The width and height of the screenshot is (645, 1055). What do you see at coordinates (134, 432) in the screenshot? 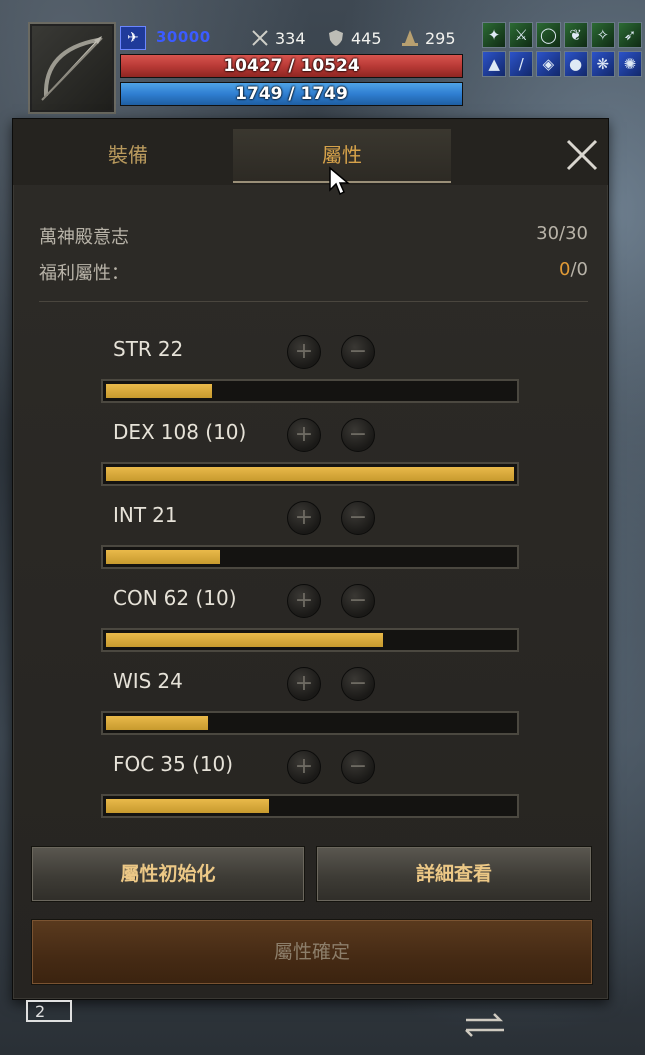
I see `stat-name: DEX` at bounding box center [134, 432].